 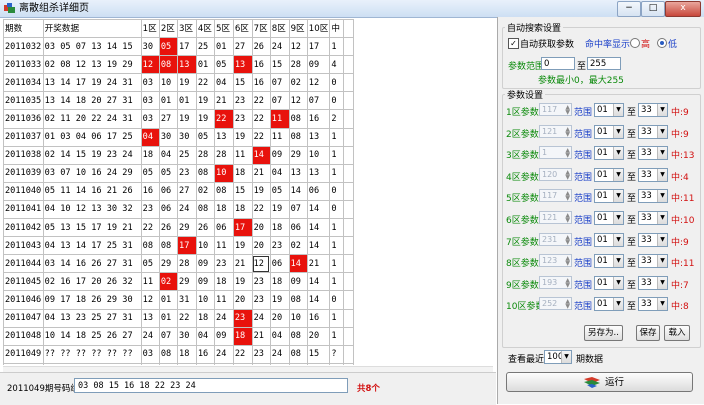 What do you see at coordinates (680, 242) in the screenshot?
I see `zone-hit-count: 中:9` at bounding box center [680, 242].